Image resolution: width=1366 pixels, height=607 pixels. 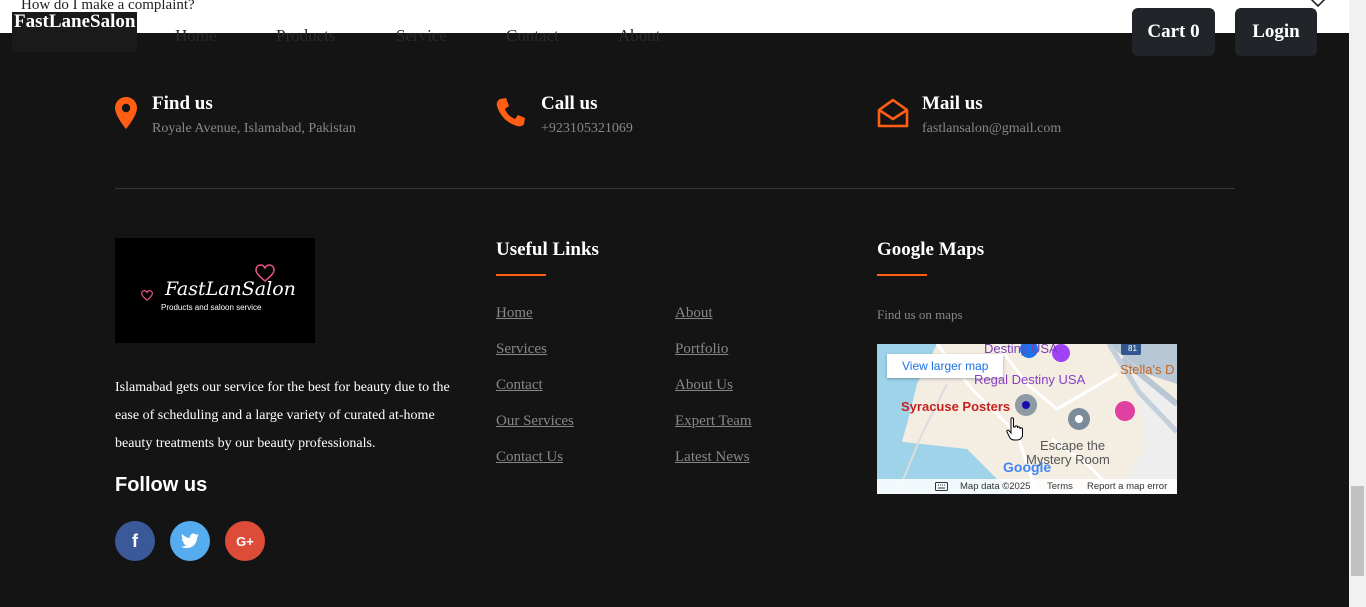 I want to click on page-scrollbar, so click(x=1357, y=303).